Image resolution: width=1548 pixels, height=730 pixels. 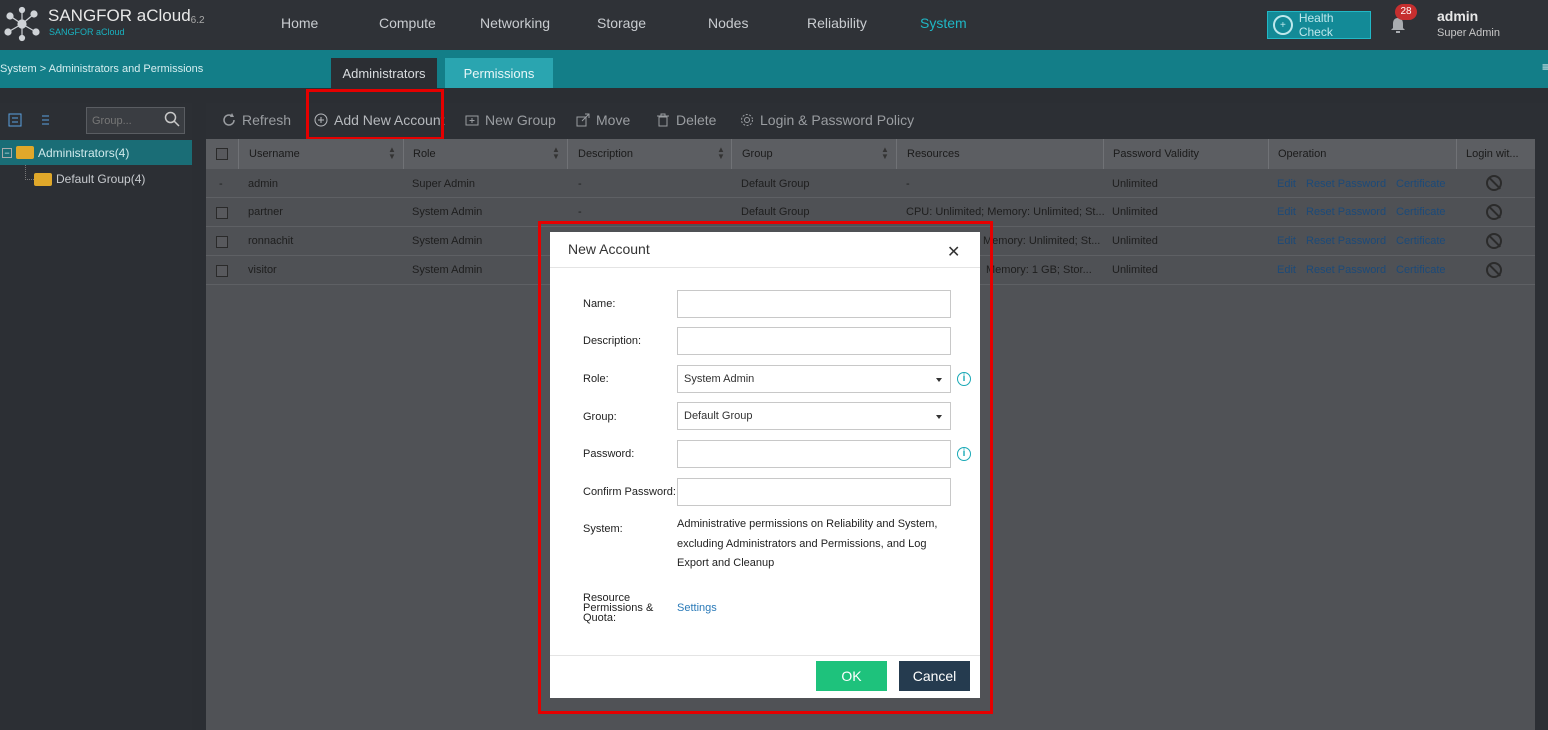 What do you see at coordinates (510, 120) in the screenshot?
I see `new-group-button: New Group` at bounding box center [510, 120].